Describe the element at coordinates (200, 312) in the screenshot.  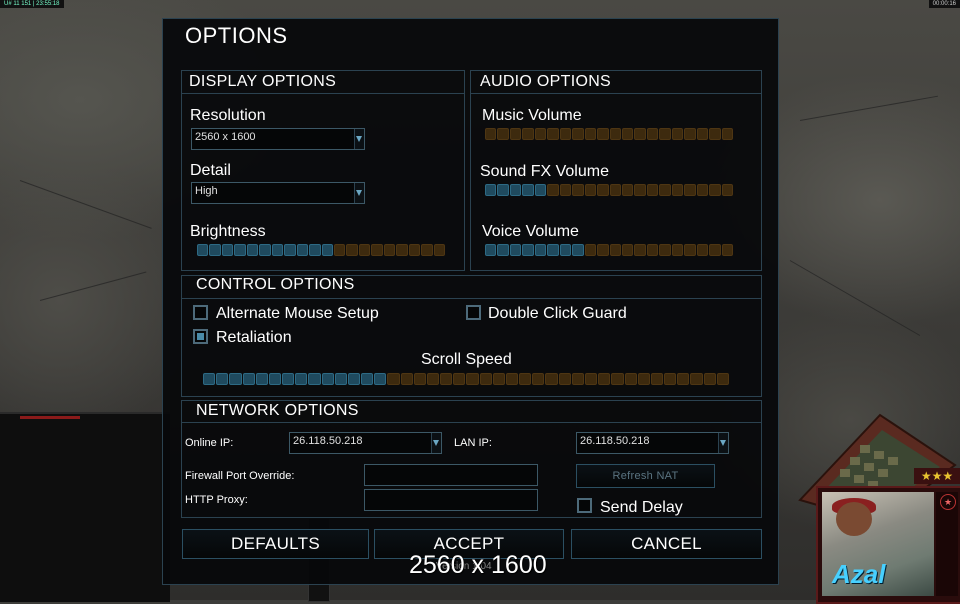
I see `alternate-mouse-checkbox` at that location.